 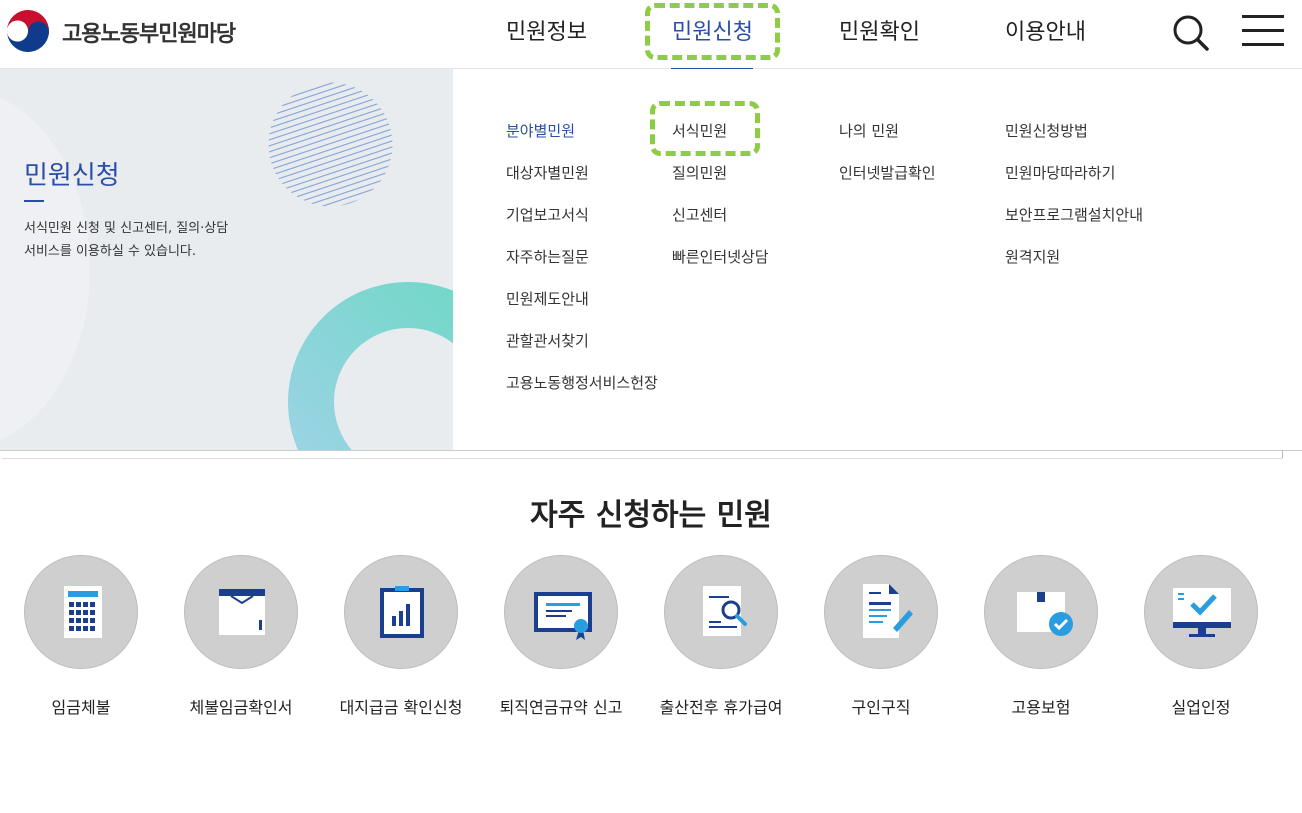 I want to click on service-label: 출산전후 휴가급여, so click(x=721, y=707).